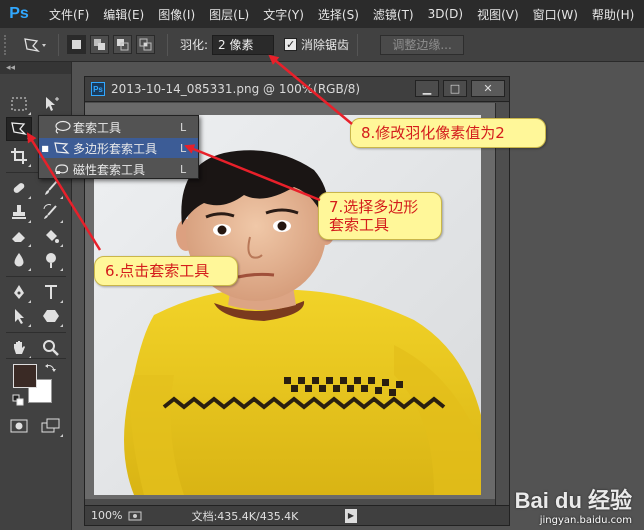 The width and height of the screenshot is (644, 530). Describe the element at coordinates (445, 14) in the screenshot. I see `menu-3d: 3D(D)` at that location.